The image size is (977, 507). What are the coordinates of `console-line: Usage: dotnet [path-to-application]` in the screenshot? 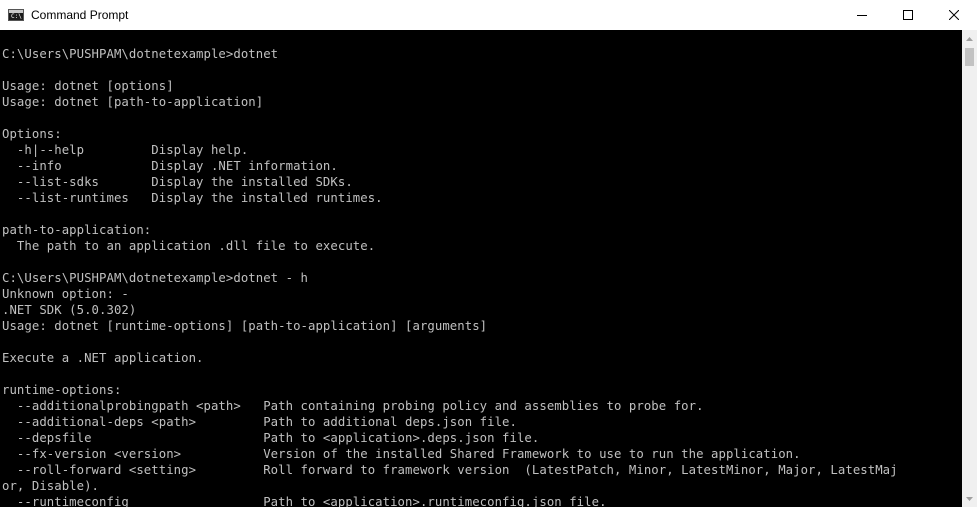 It's located at (133, 102).